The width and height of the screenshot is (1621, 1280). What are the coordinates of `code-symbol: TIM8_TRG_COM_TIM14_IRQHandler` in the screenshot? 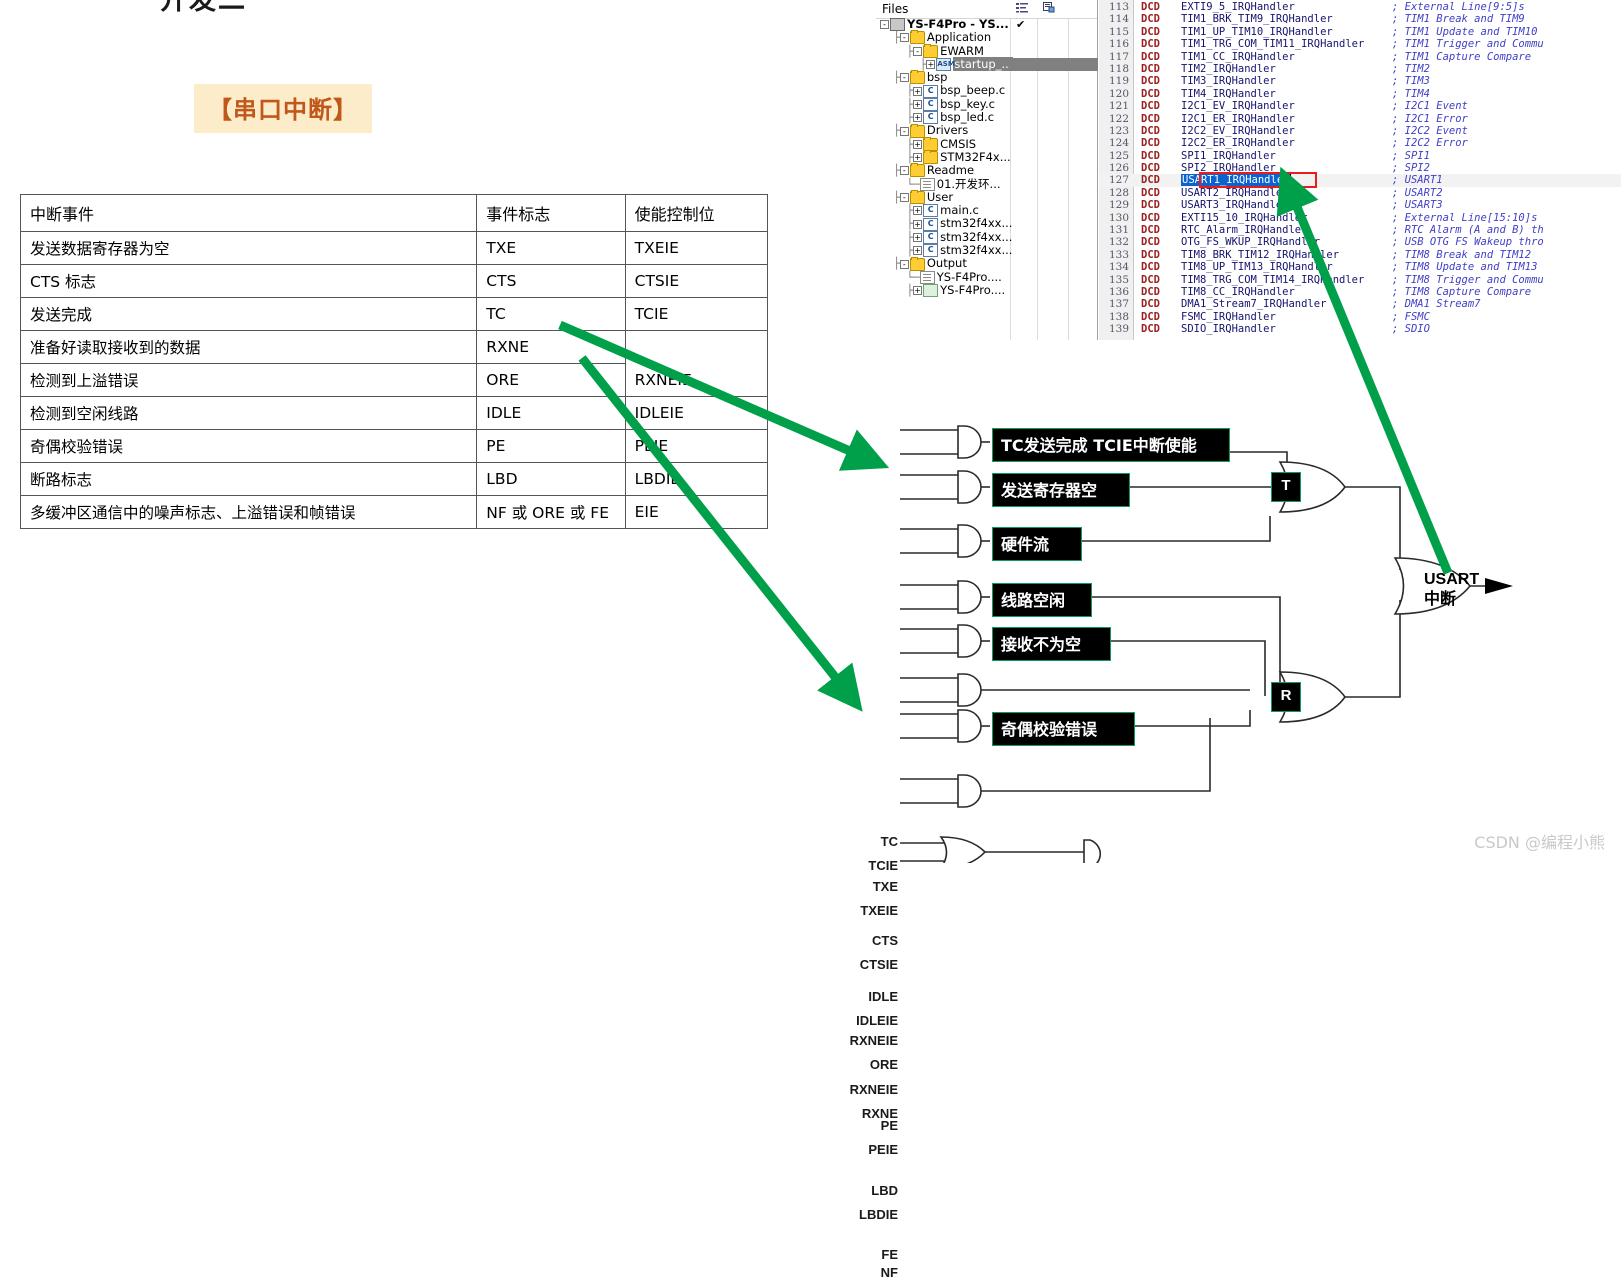 It's located at (1272, 280).